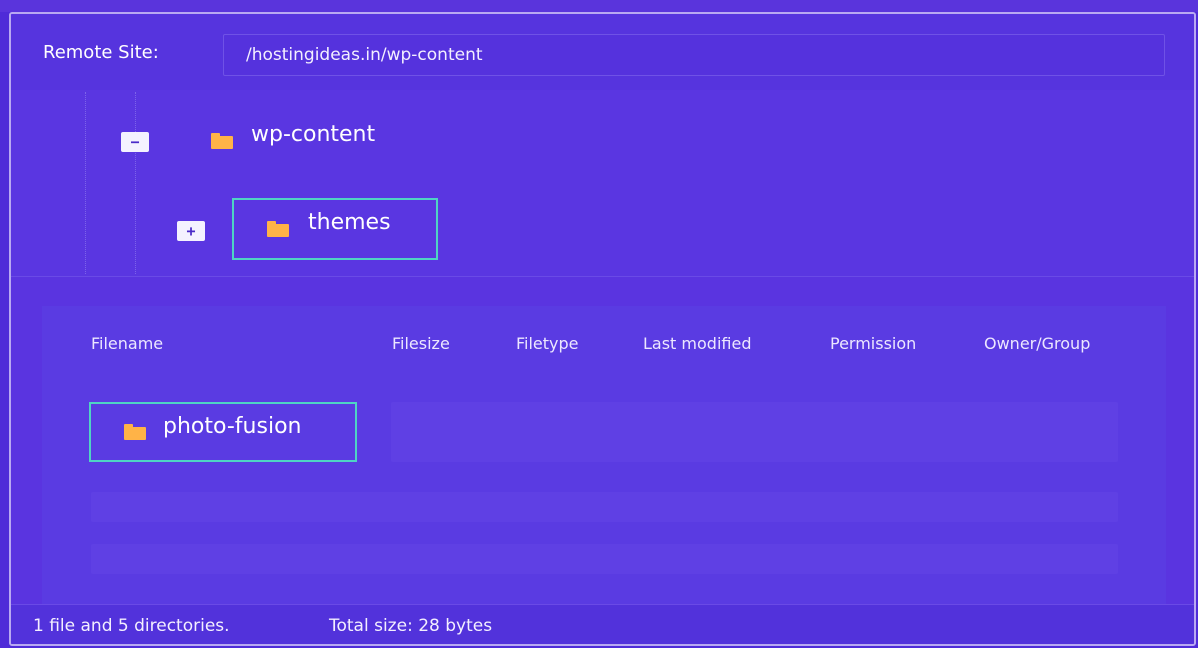 The image size is (1198, 648). I want to click on column-header-last-modified: Last modified, so click(697, 343).